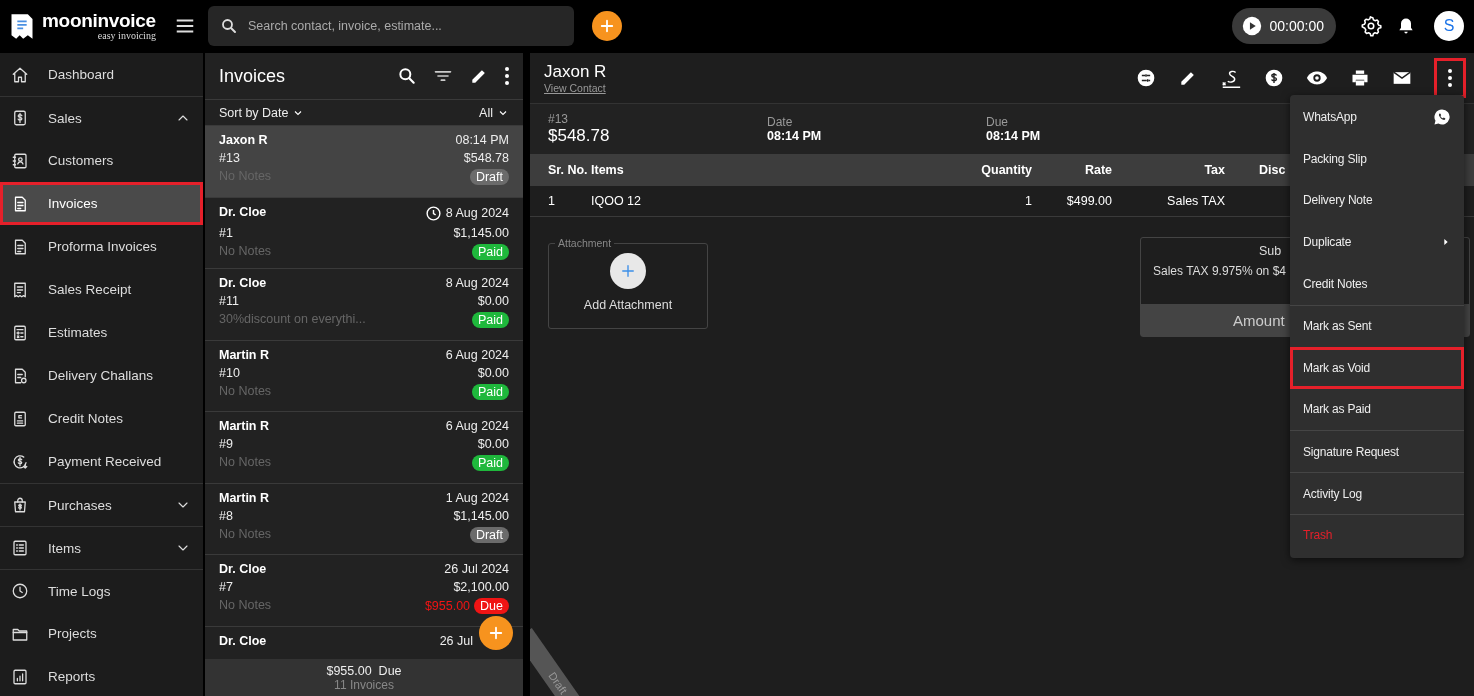 Image resolution: width=1474 pixels, height=696 pixels. Describe the element at coordinates (101, 117) in the screenshot. I see `sidebar-item: Sales` at that location.